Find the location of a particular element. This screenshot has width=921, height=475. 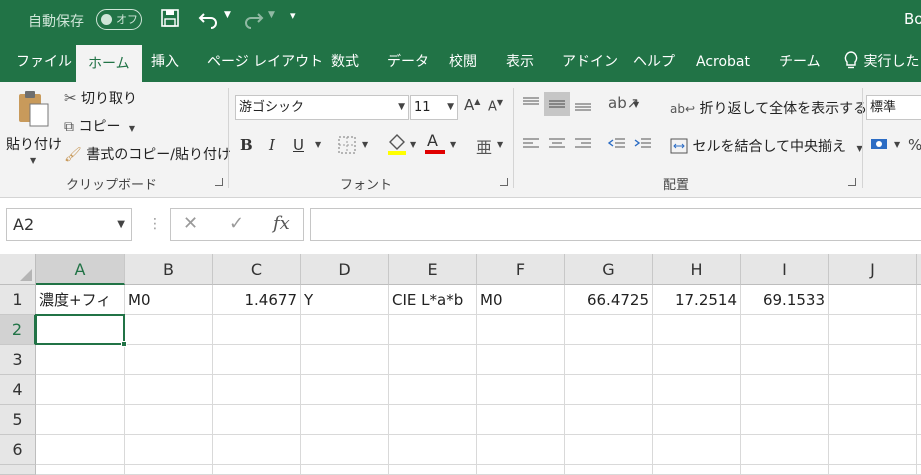

tab-formulas: 数式 is located at coordinates (345, 62).